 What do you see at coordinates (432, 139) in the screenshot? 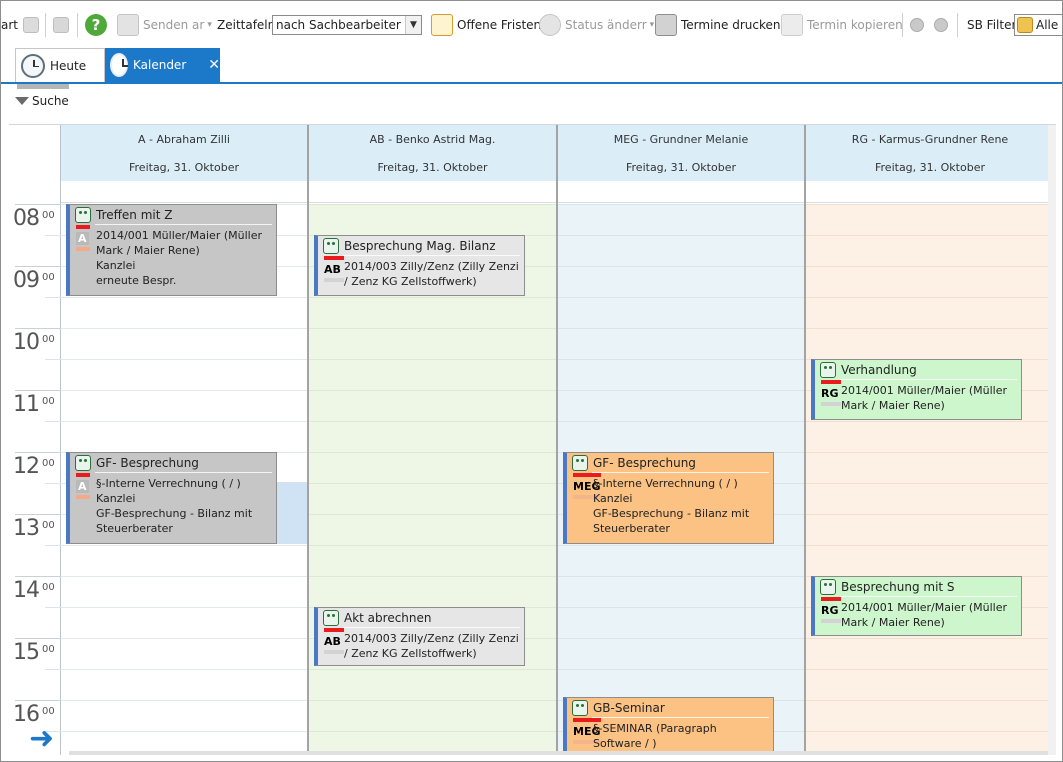
I see `staff-name: AB - Benko Astrid Mag.` at bounding box center [432, 139].